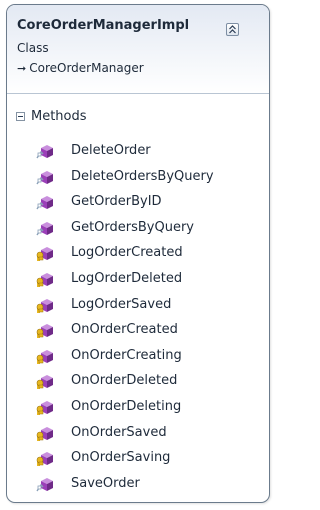 The height and width of the screenshot is (510, 320). I want to click on method-name: LogOrderSaved, so click(121, 304).